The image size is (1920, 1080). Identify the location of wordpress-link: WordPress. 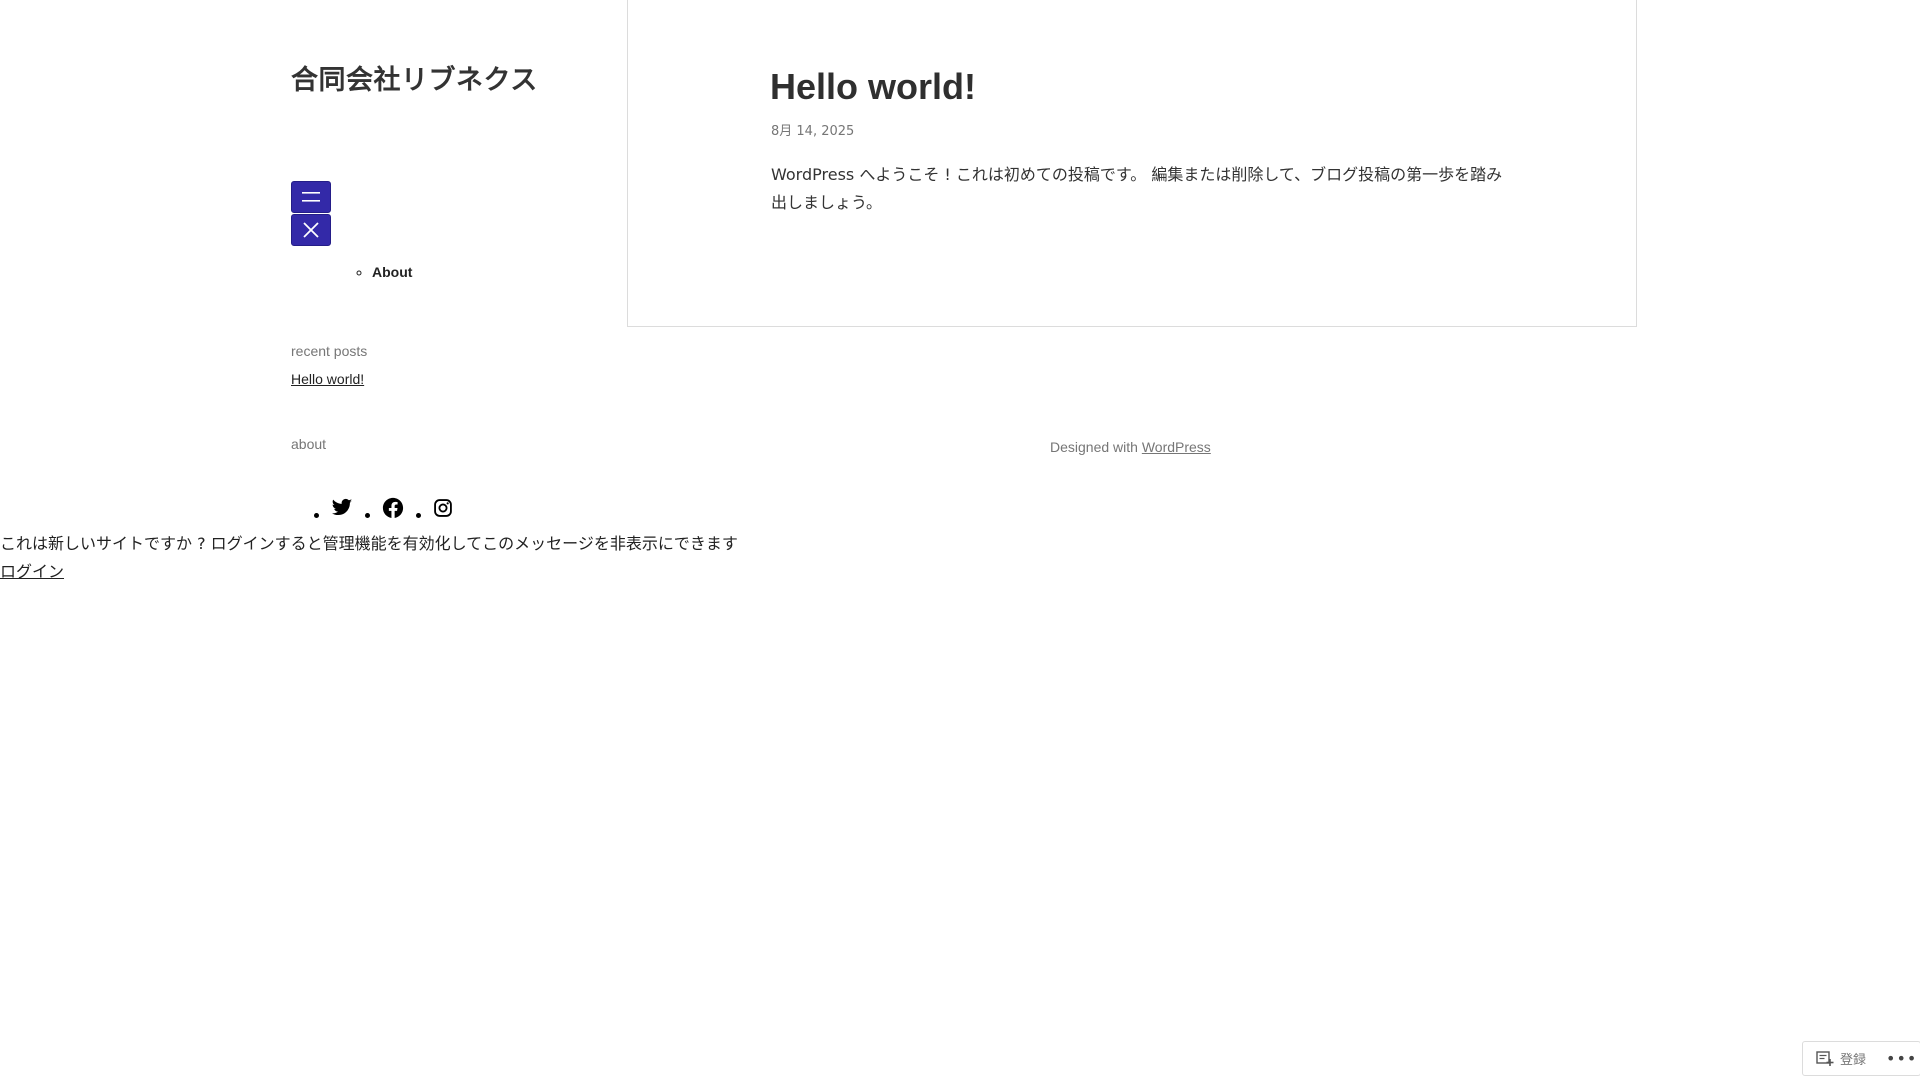
(1176, 447).